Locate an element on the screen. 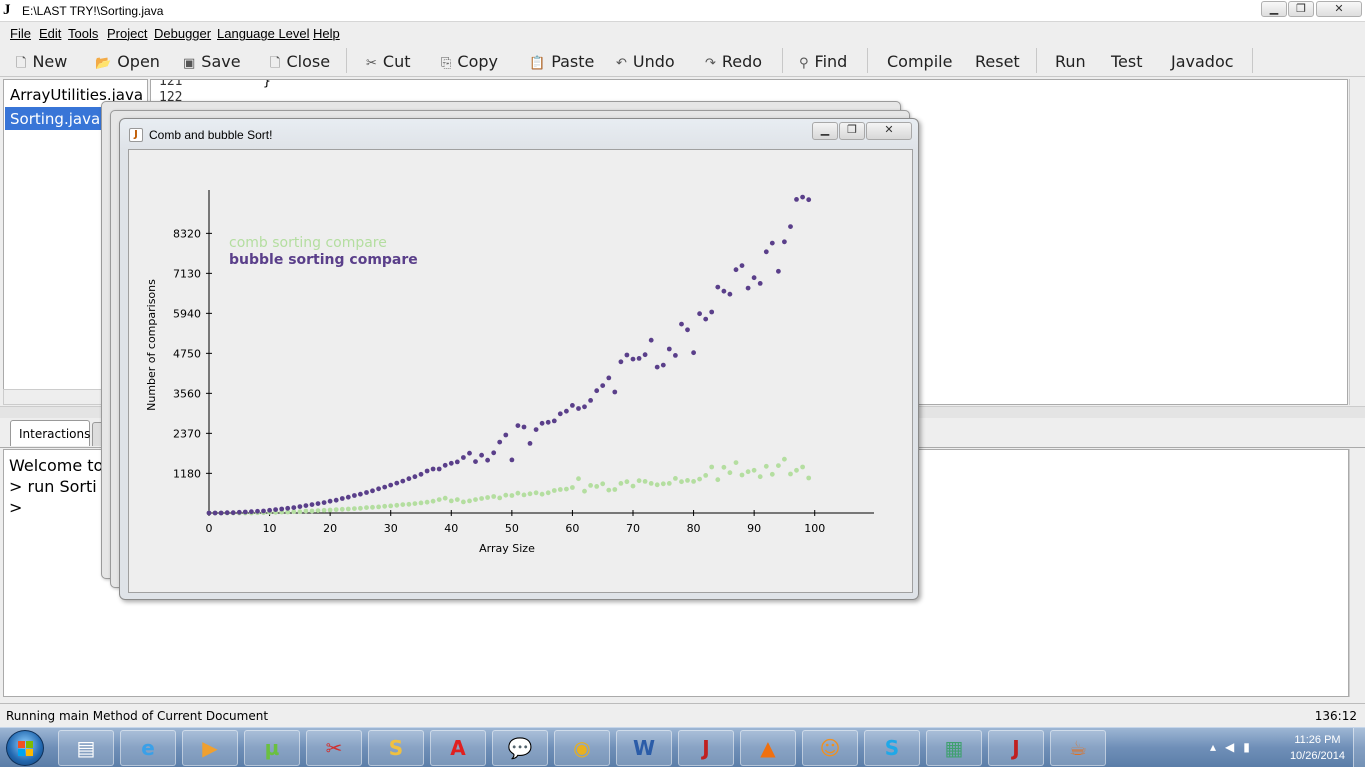 The width and height of the screenshot is (1365, 767). x-tick-label: 80 is located at coordinates (694, 528).